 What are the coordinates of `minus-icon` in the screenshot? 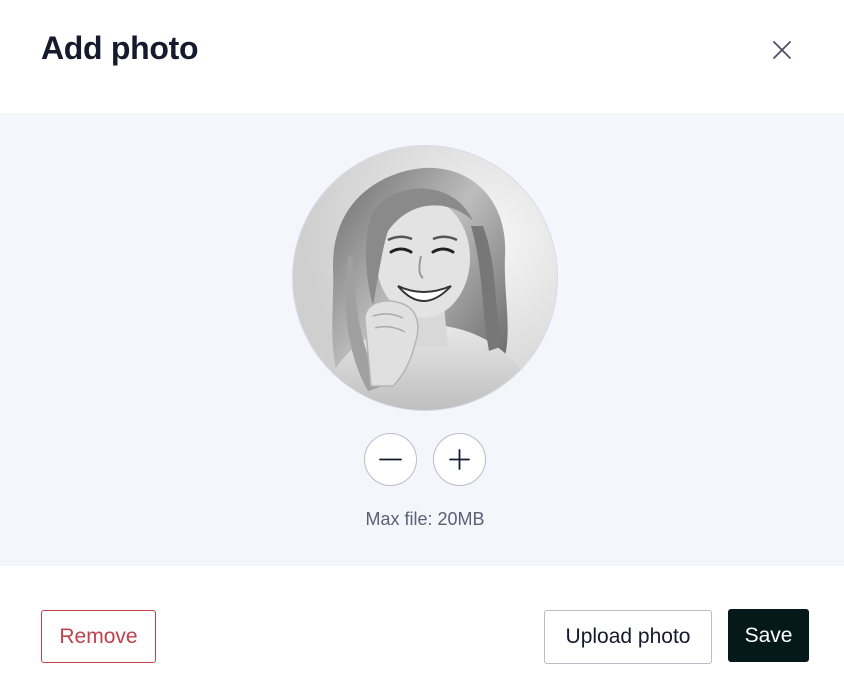 It's located at (390, 459).